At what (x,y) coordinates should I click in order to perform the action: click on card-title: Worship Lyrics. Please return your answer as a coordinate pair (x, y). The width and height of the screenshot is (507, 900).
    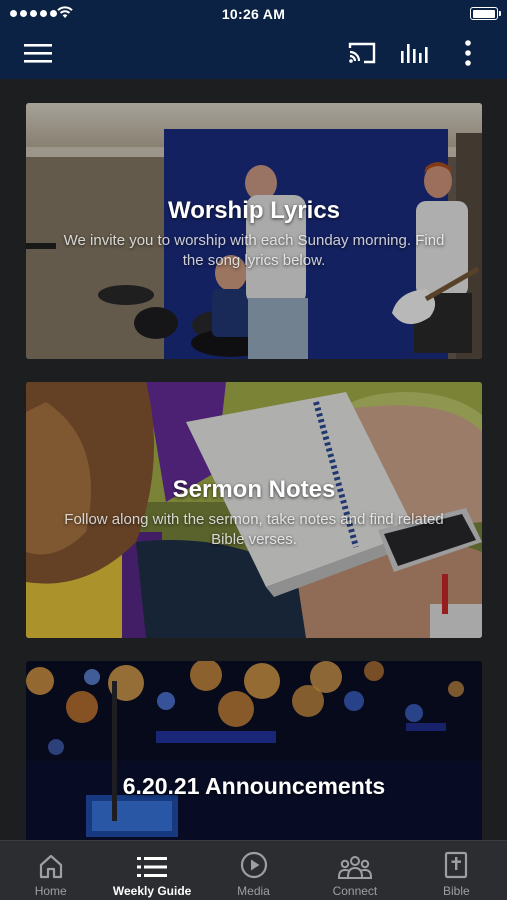
    Looking at the image, I should click on (254, 210).